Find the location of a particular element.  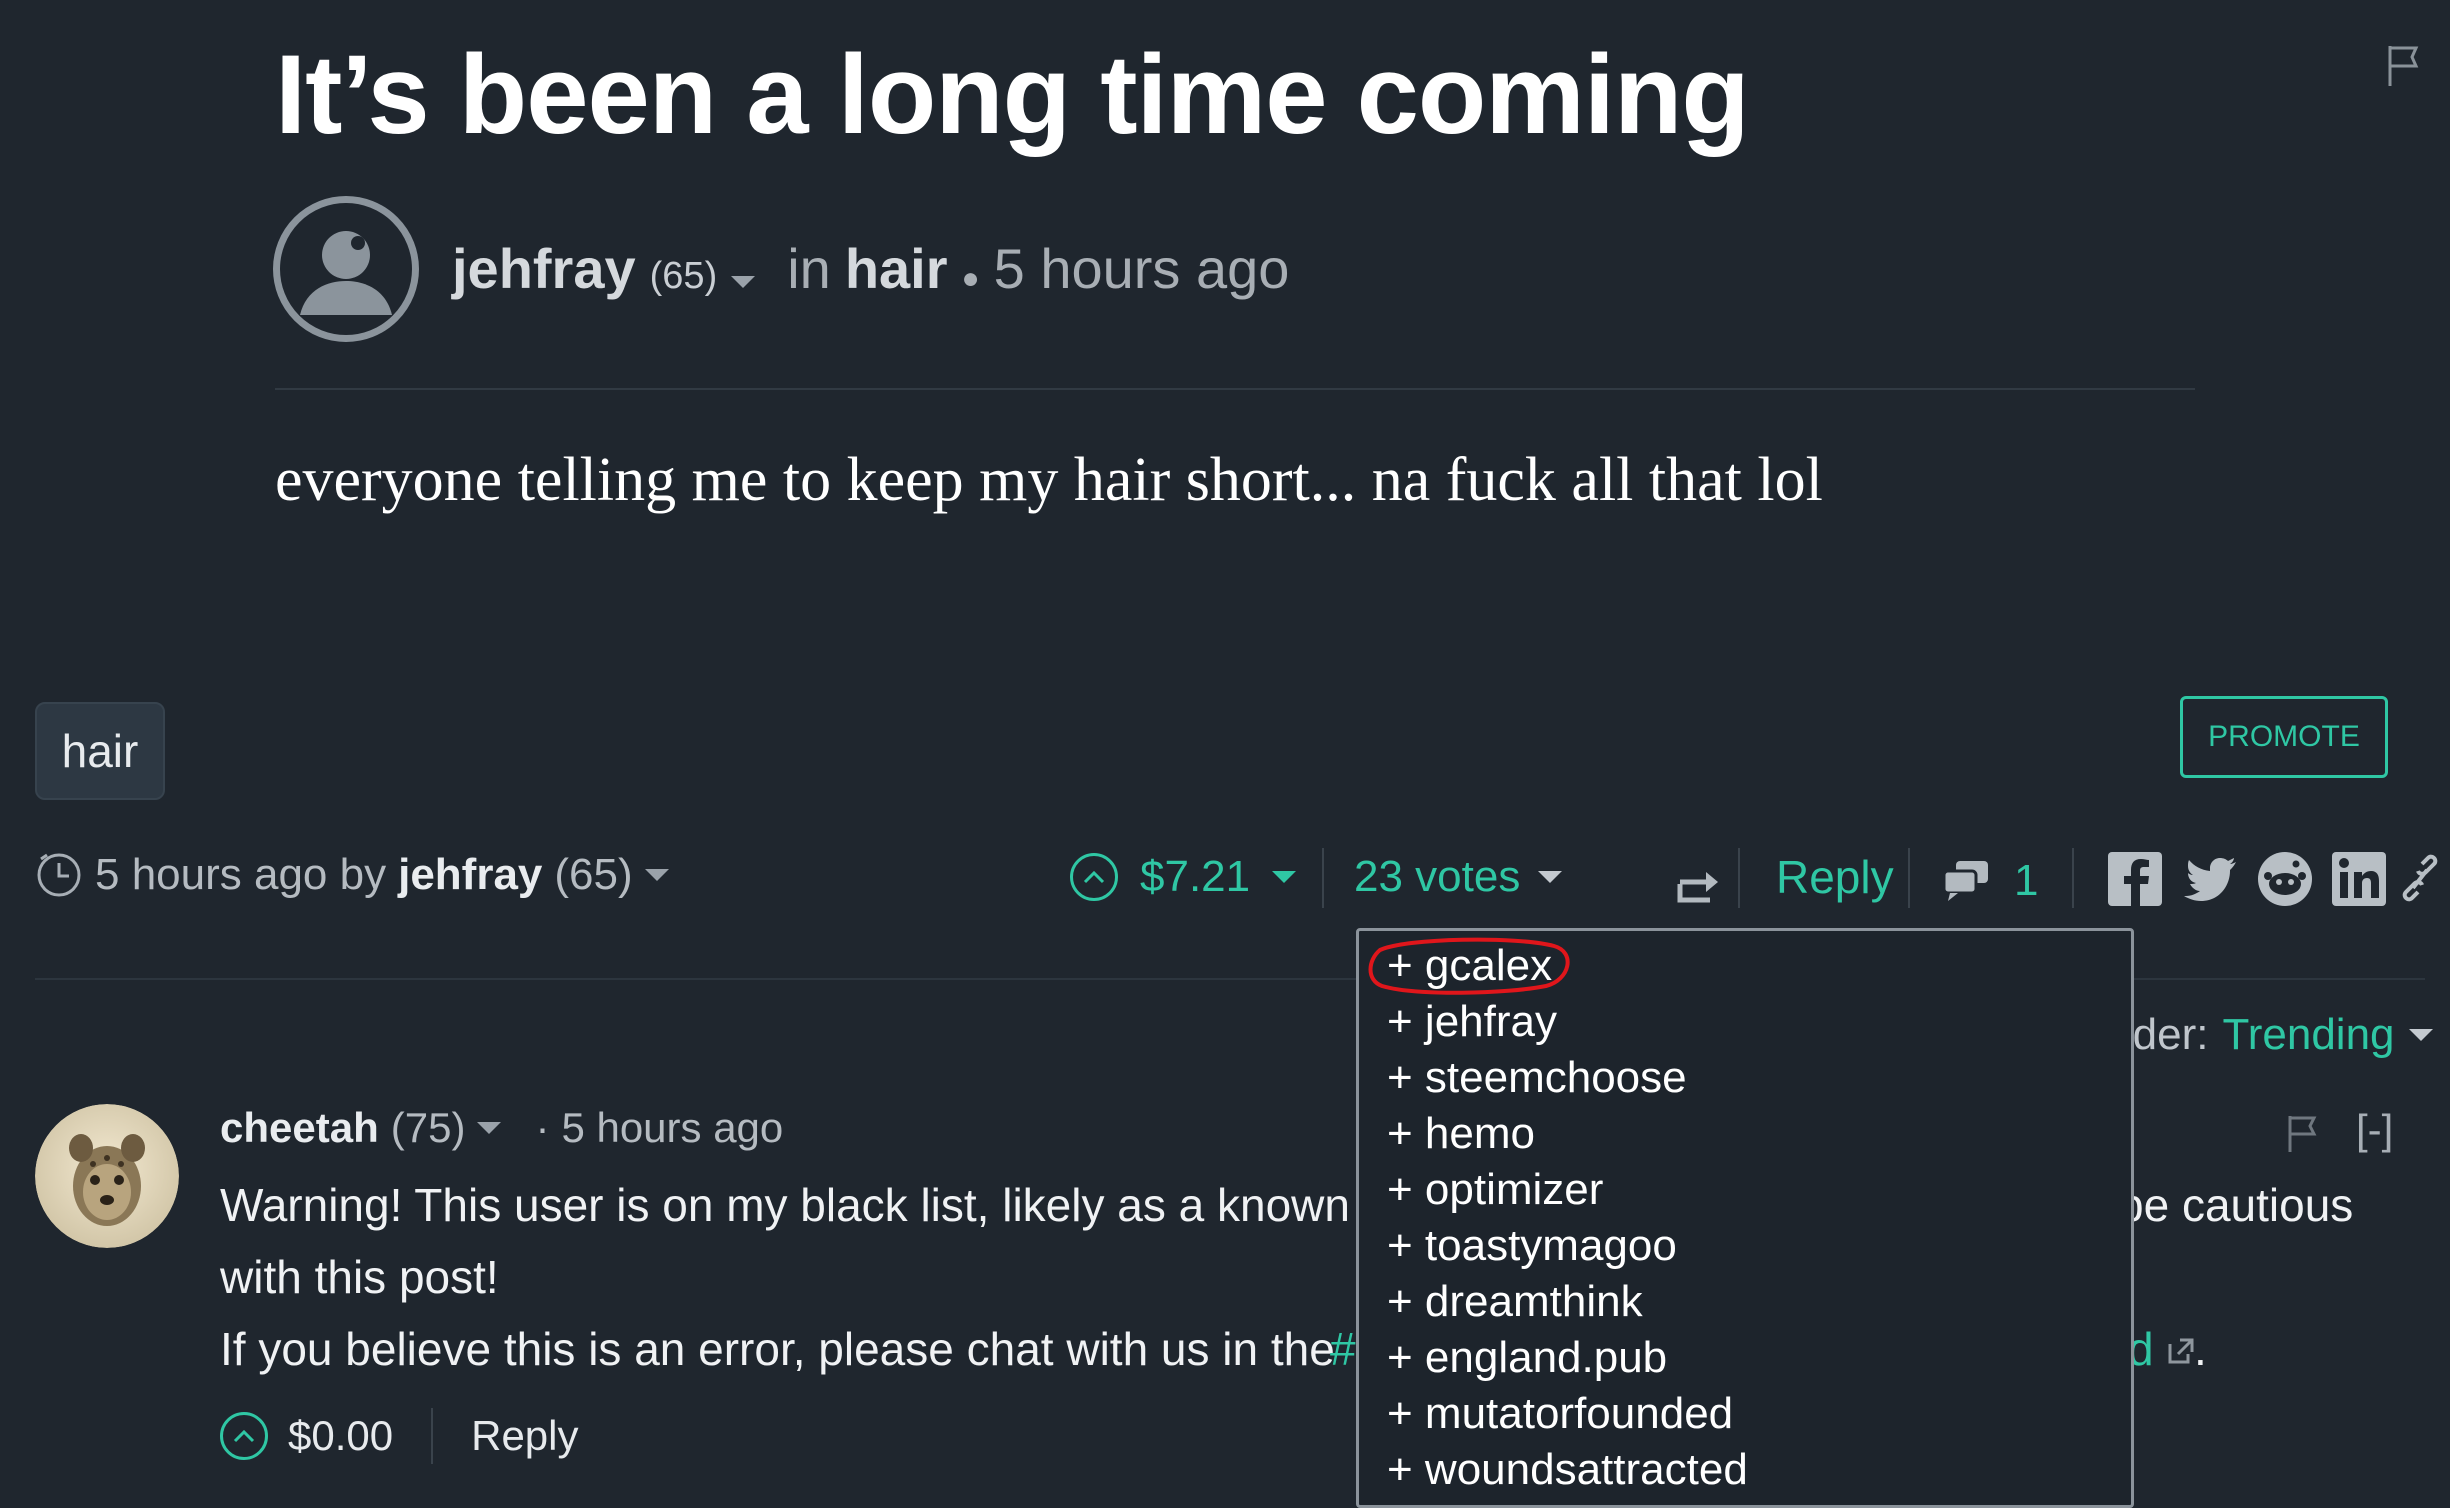

linkedin-icon is located at coordinates (2359, 879).